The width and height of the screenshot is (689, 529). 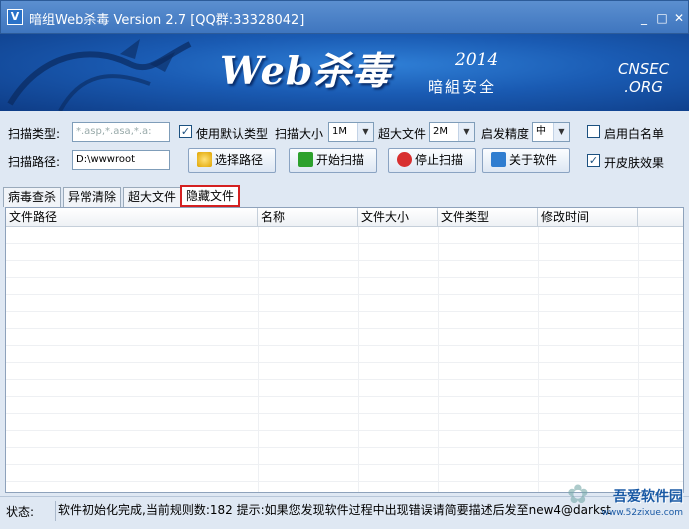 I want to click on use-default-checkbox: ✓, so click(x=185, y=131).